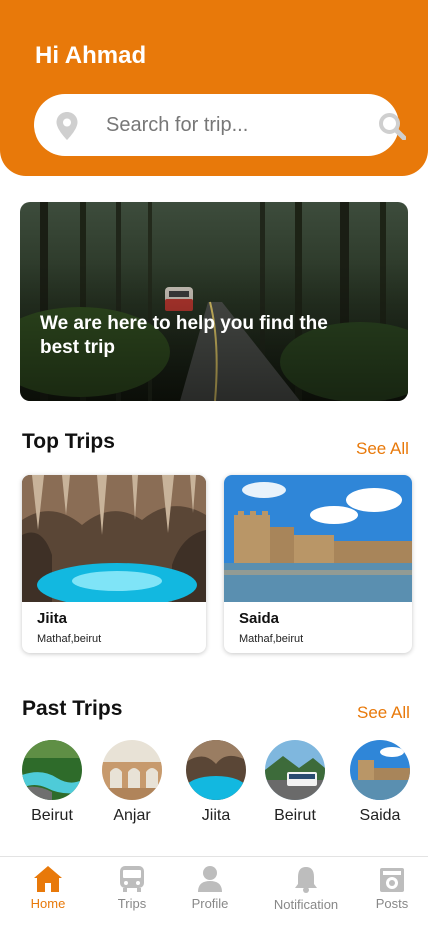 The image size is (428, 926). What do you see at coordinates (132, 903) in the screenshot?
I see `nav-label: Trips` at bounding box center [132, 903].